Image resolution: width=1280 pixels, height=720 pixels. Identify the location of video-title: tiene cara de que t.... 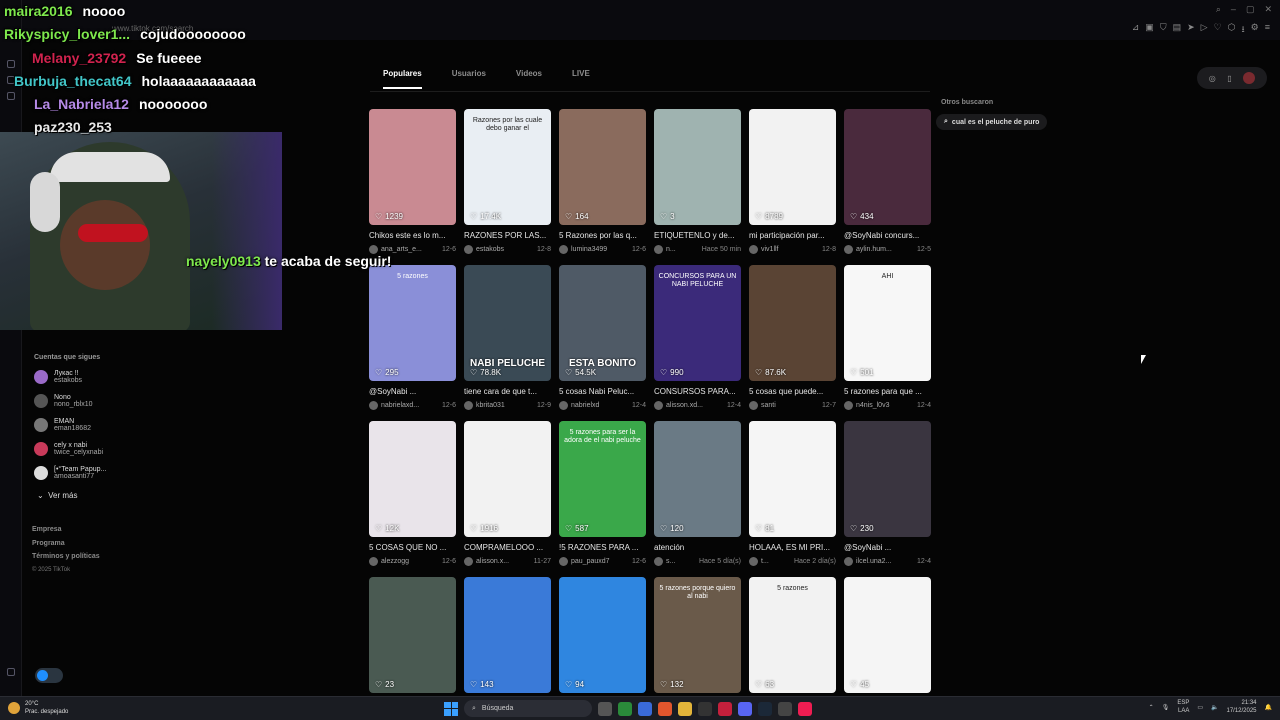
(507, 391).